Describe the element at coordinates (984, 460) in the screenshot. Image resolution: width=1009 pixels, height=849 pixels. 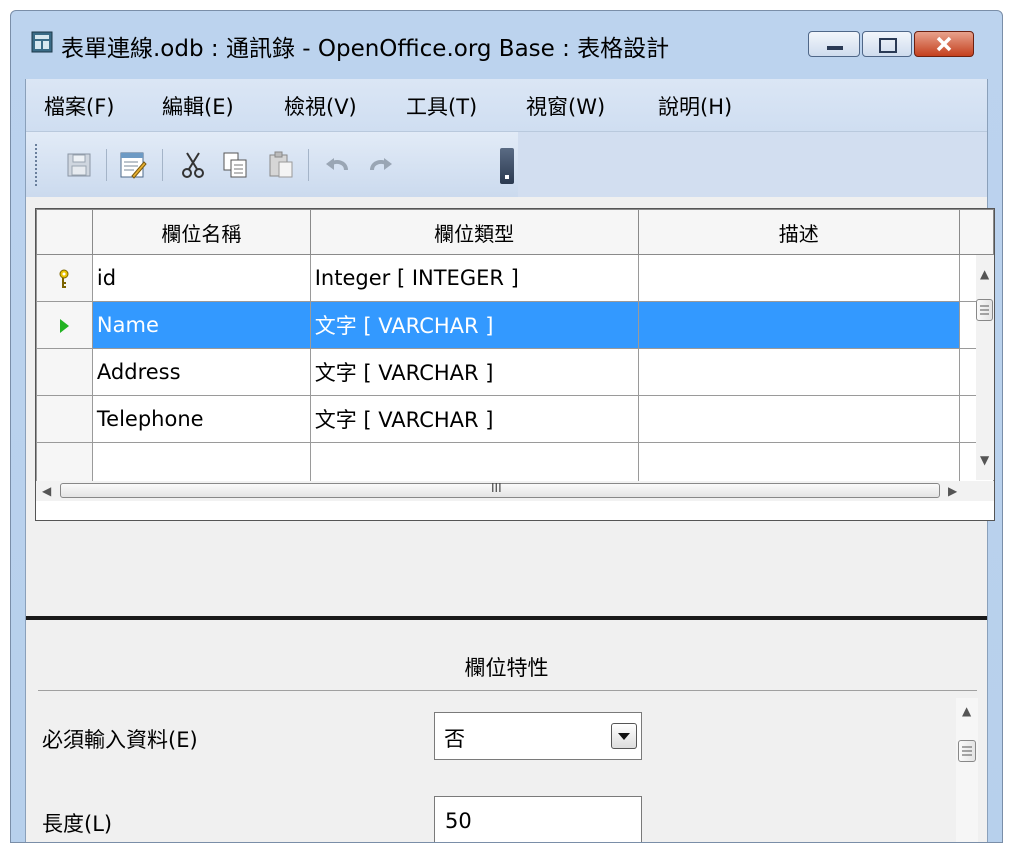
I see `scroll-down-arrow-icon: ▼` at that location.